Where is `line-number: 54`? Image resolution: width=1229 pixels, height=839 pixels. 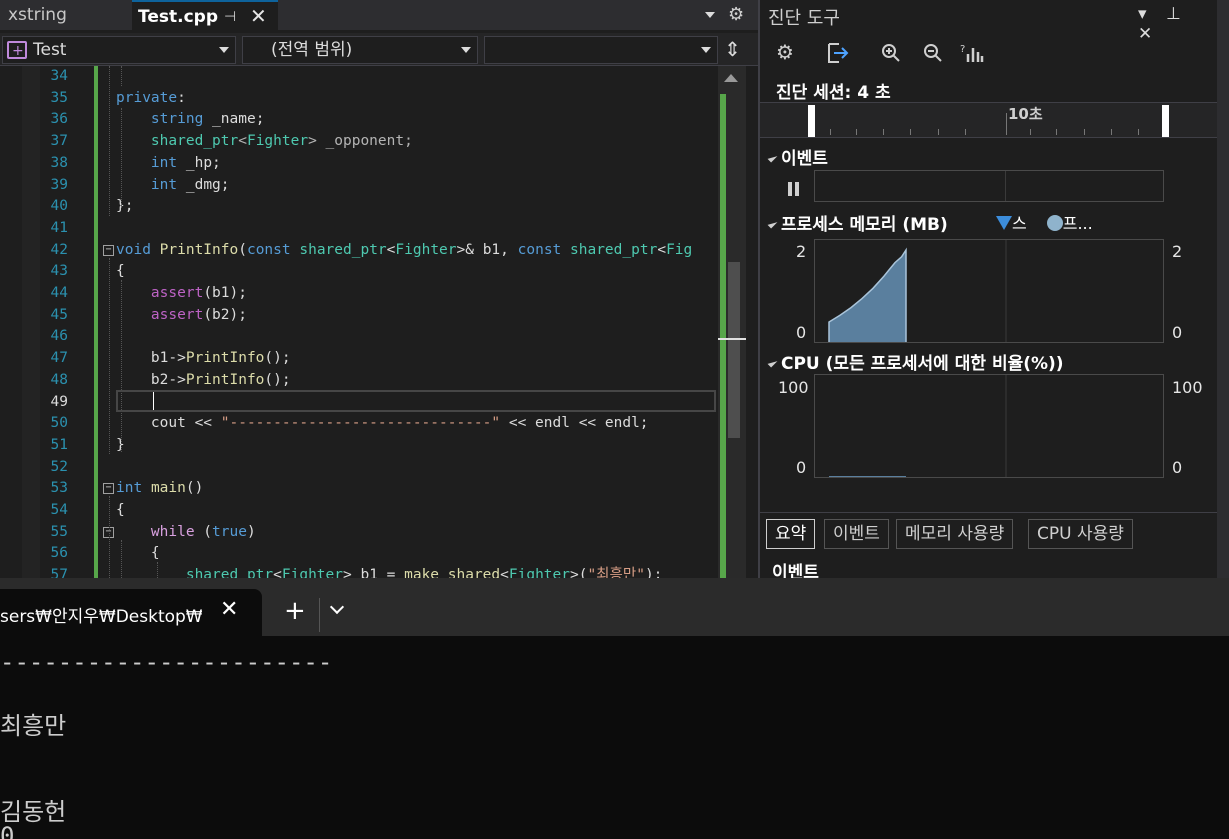
line-number: 54 is located at coordinates (59, 510).